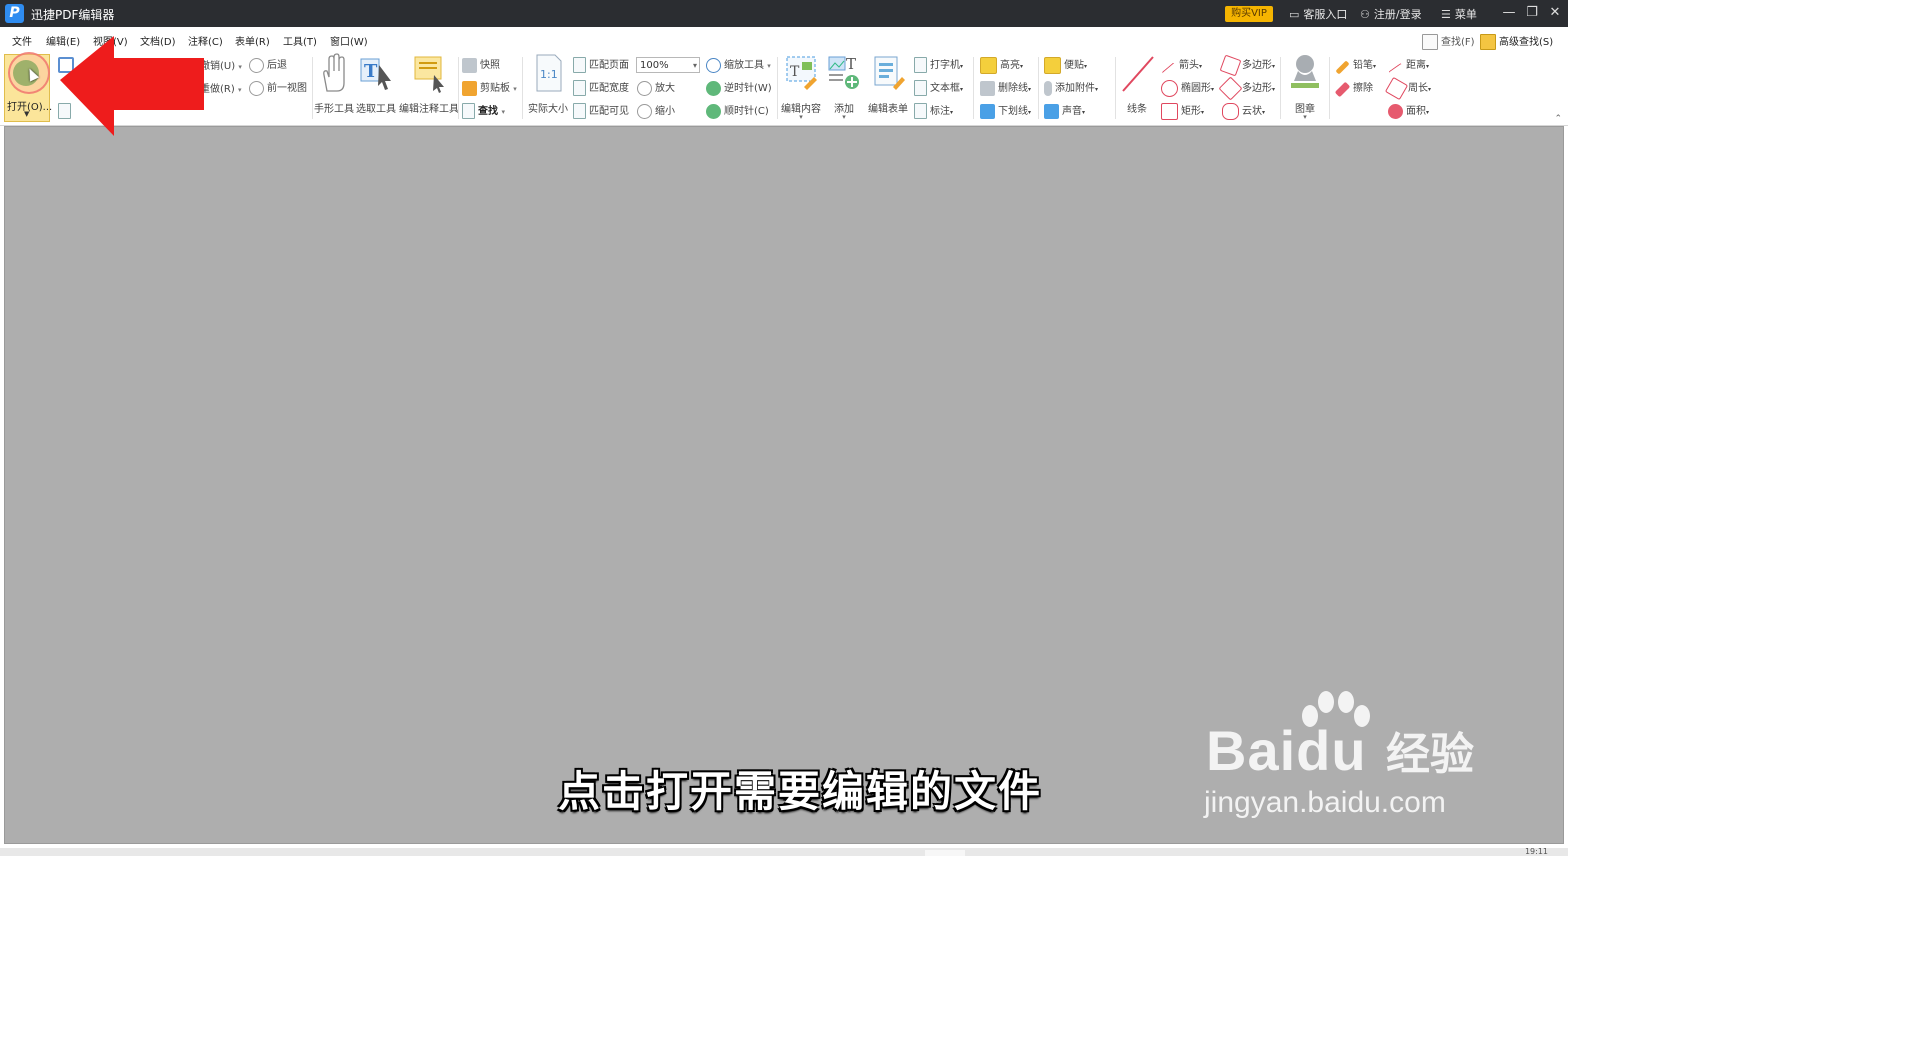 The image size is (1920, 1048). I want to click on collapse-ribbon-icon: ⌃, so click(1558, 119).